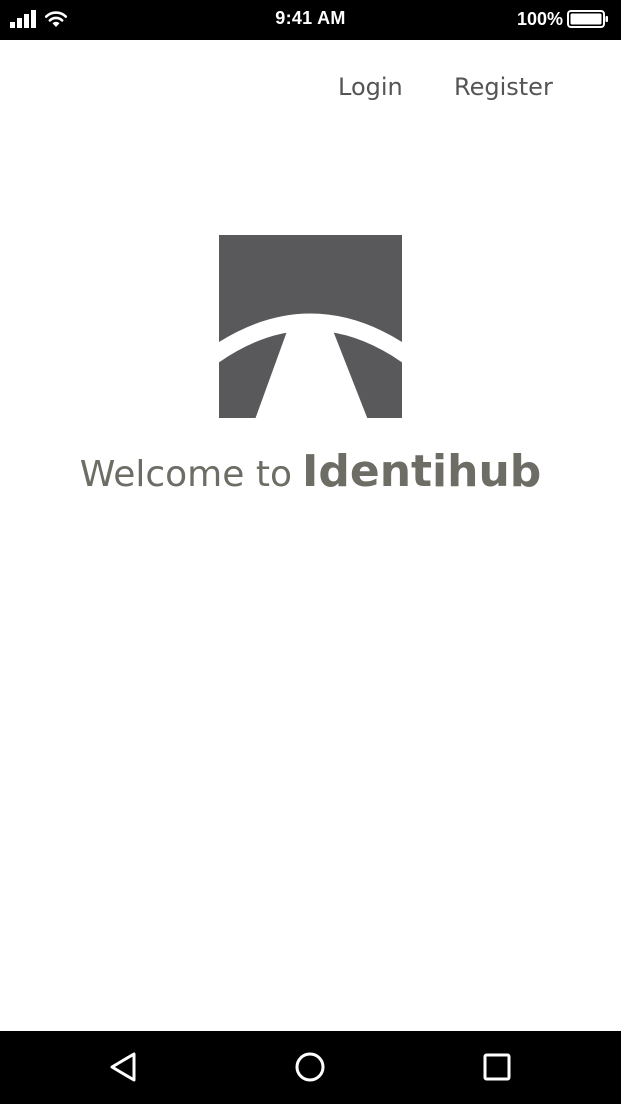 The height and width of the screenshot is (1104, 621). What do you see at coordinates (503, 87) in the screenshot?
I see `register-link: Register` at bounding box center [503, 87].